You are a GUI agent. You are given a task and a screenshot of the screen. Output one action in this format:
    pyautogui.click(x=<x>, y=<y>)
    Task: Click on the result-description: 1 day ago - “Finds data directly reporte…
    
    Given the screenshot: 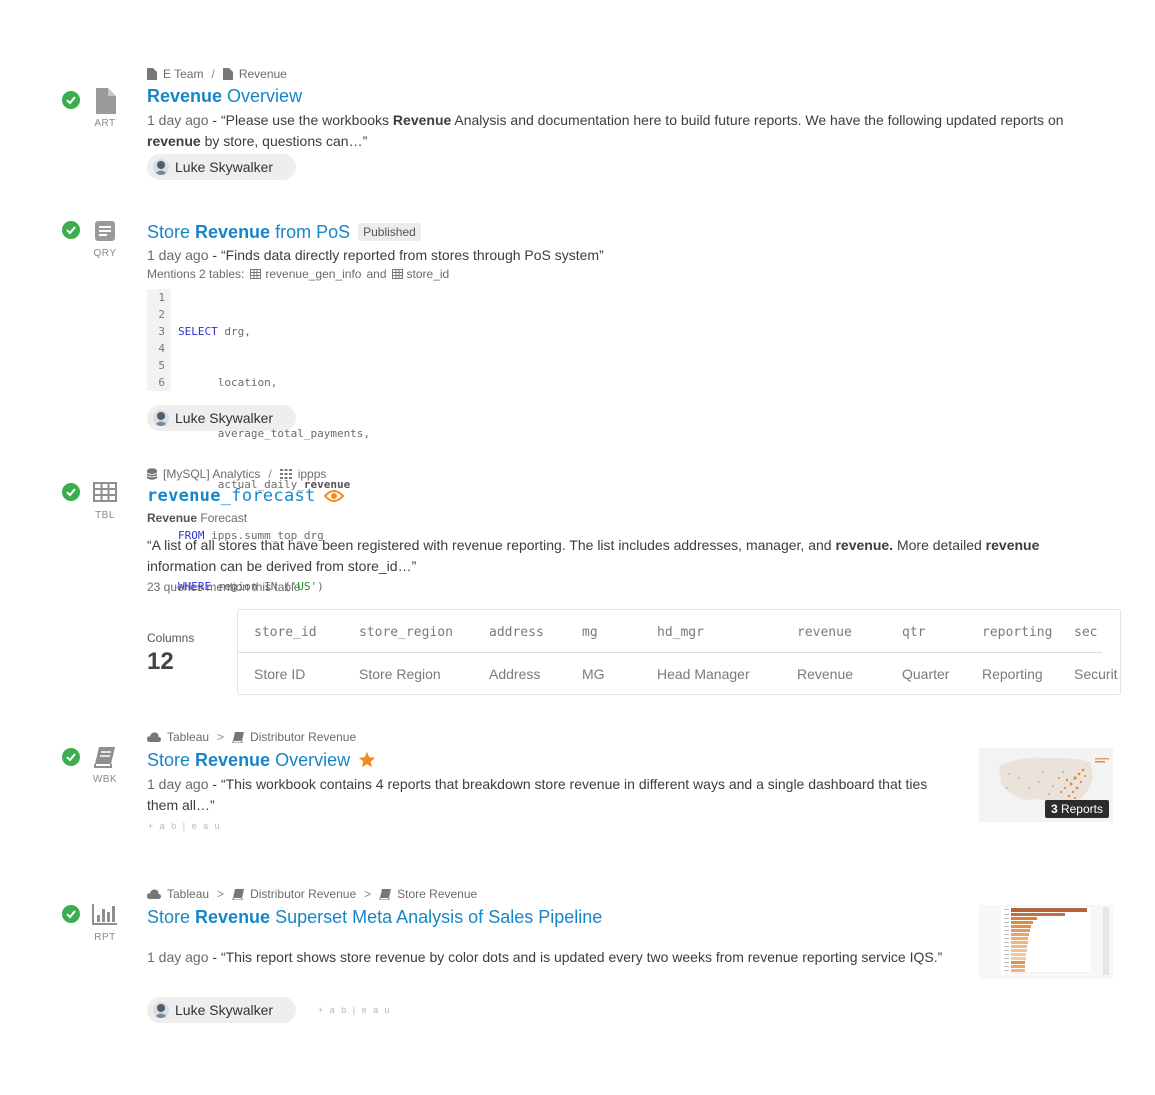 What is the action you would take?
    pyautogui.click(x=375, y=255)
    